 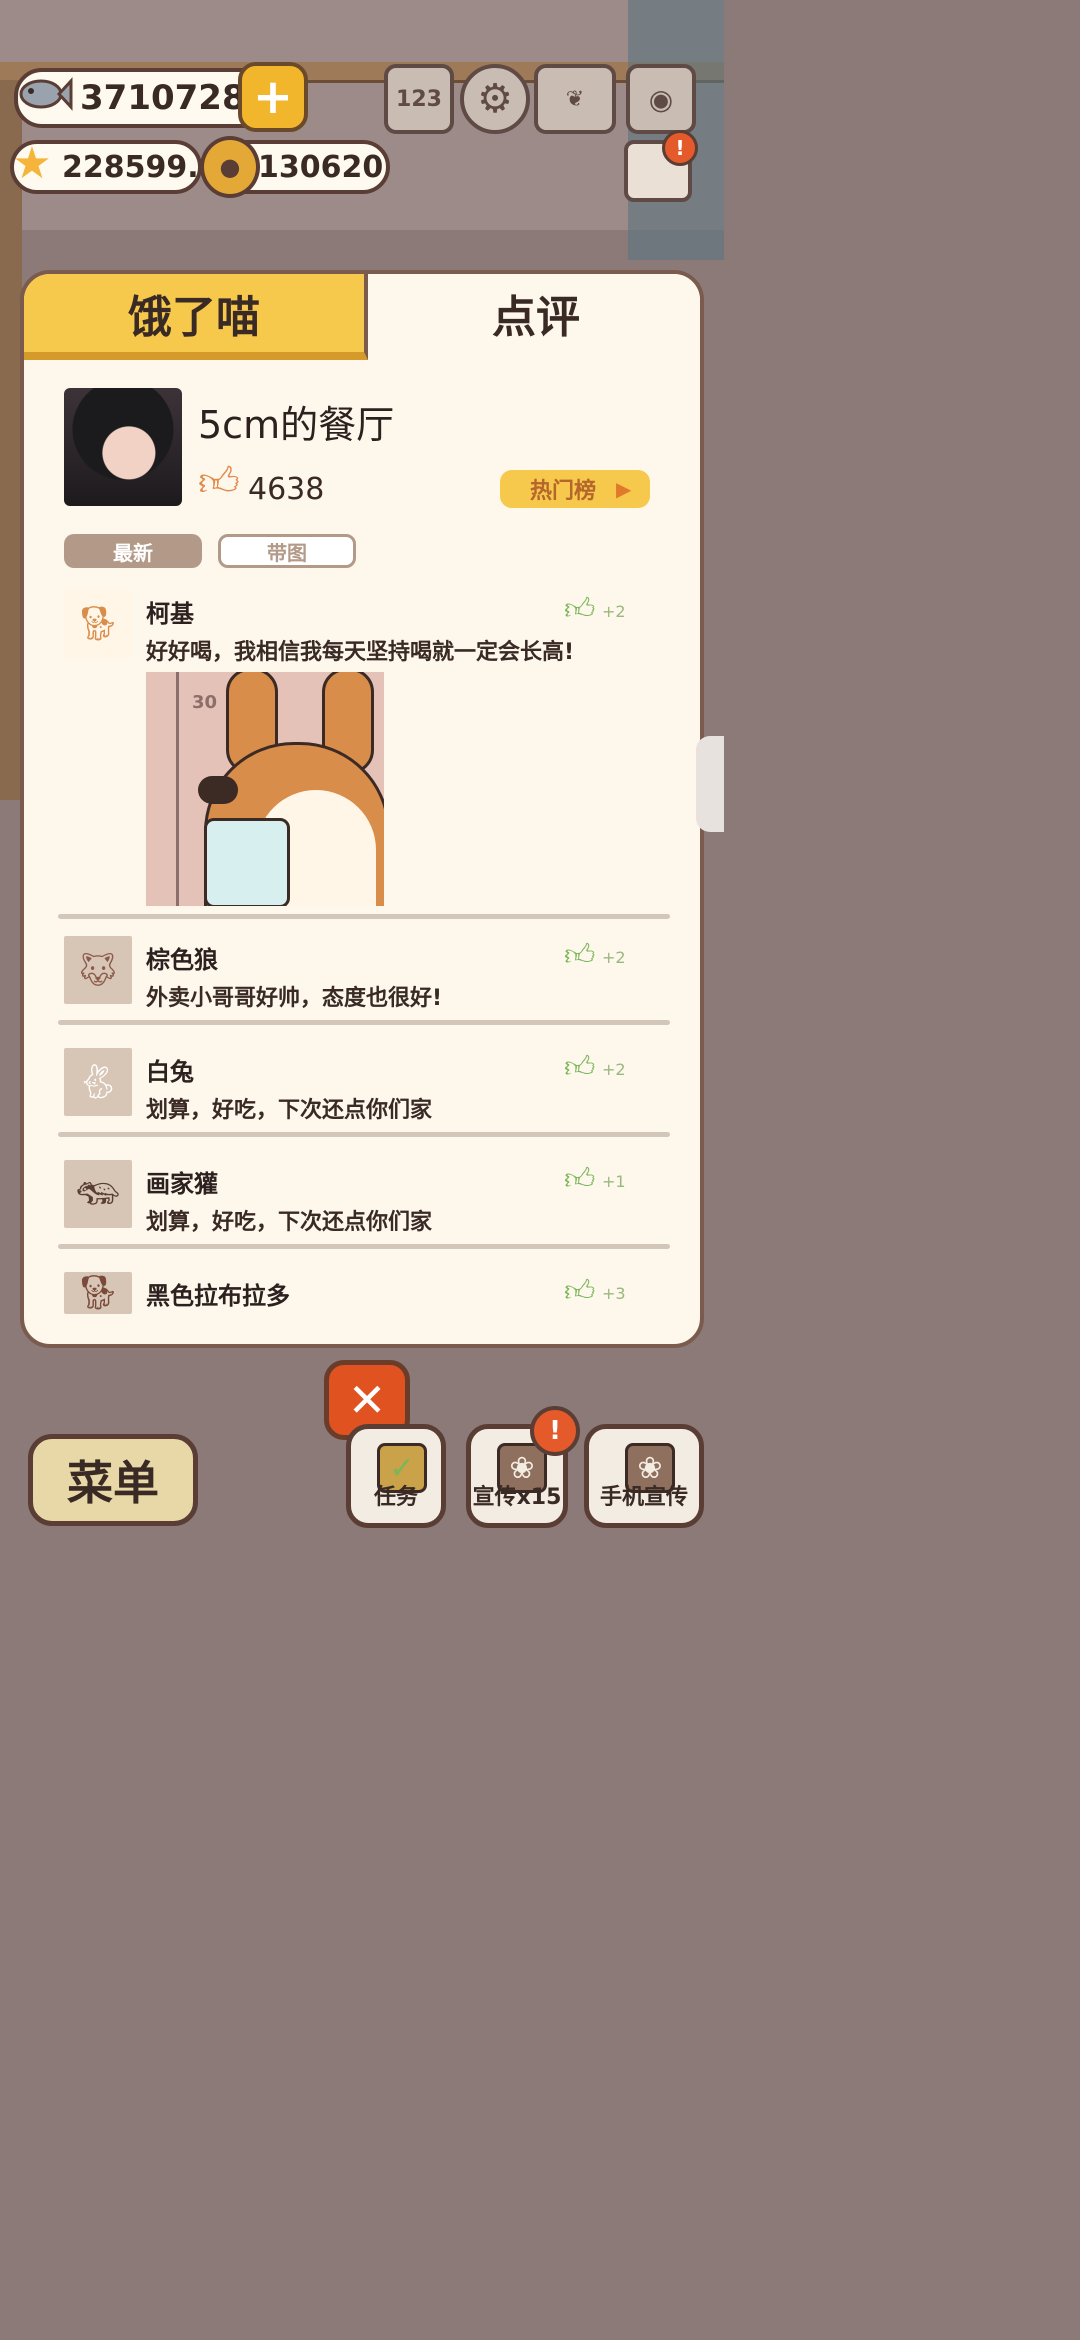 What do you see at coordinates (367, 1400) in the screenshot?
I see `close-icon: ✕` at bounding box center [367, 1400].